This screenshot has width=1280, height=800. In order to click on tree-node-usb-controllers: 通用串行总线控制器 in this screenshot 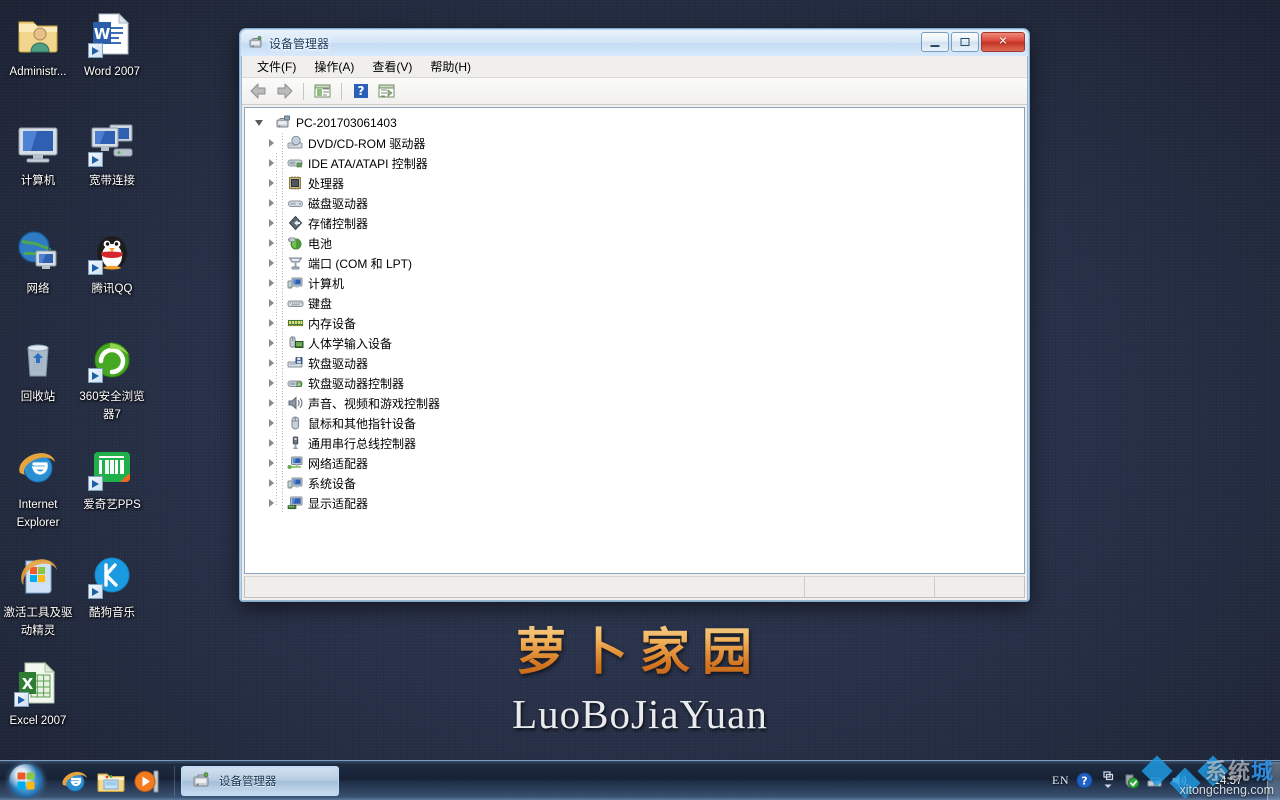, I will do `click(638, 443)`.